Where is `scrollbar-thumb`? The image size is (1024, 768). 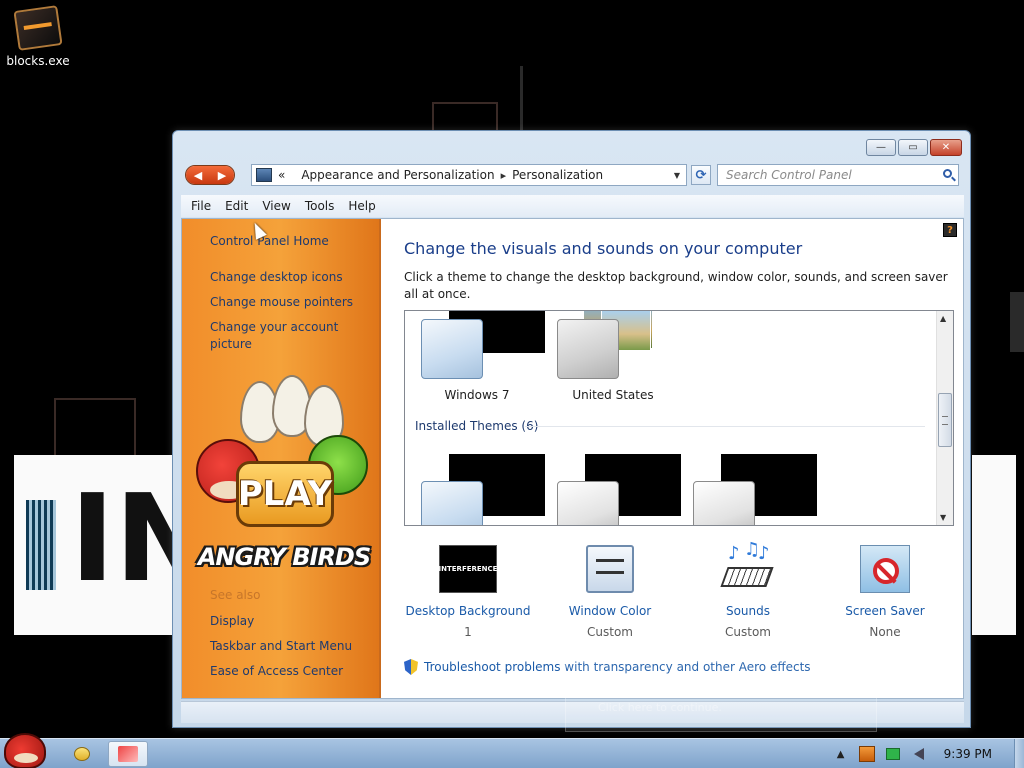
scrollbar-thumb is located at coordinates (945, 420).